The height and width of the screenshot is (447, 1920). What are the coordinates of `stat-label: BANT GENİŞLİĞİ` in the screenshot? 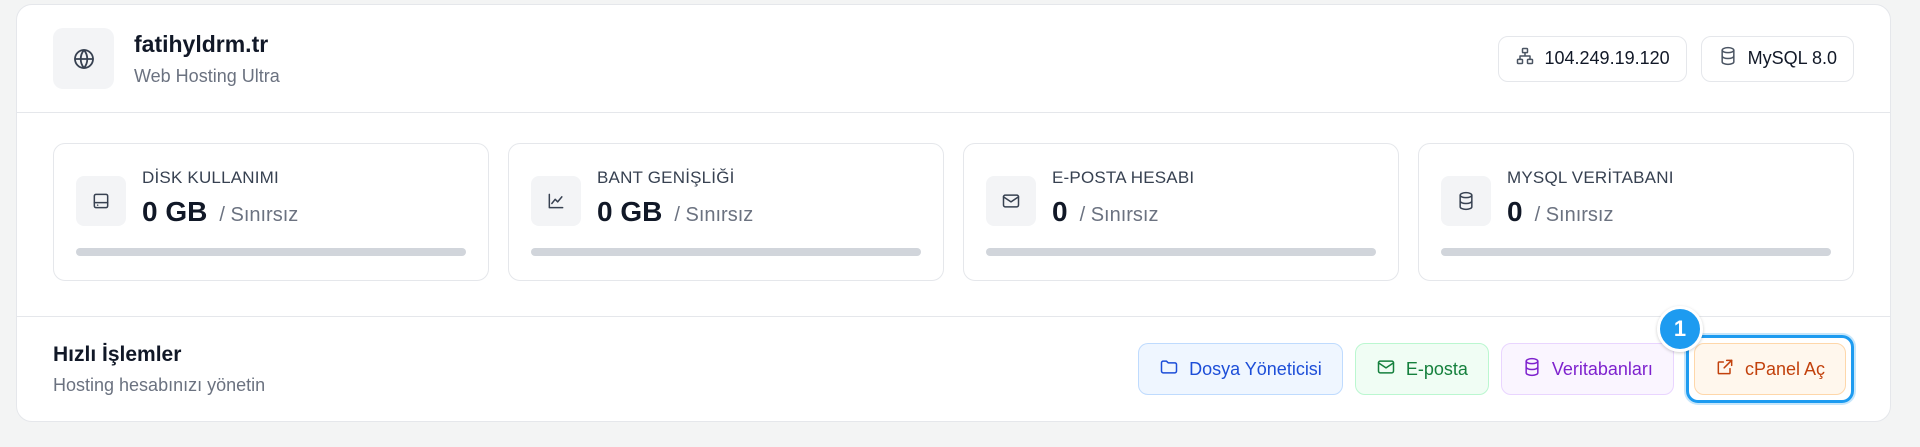 It's located at (666, 177).